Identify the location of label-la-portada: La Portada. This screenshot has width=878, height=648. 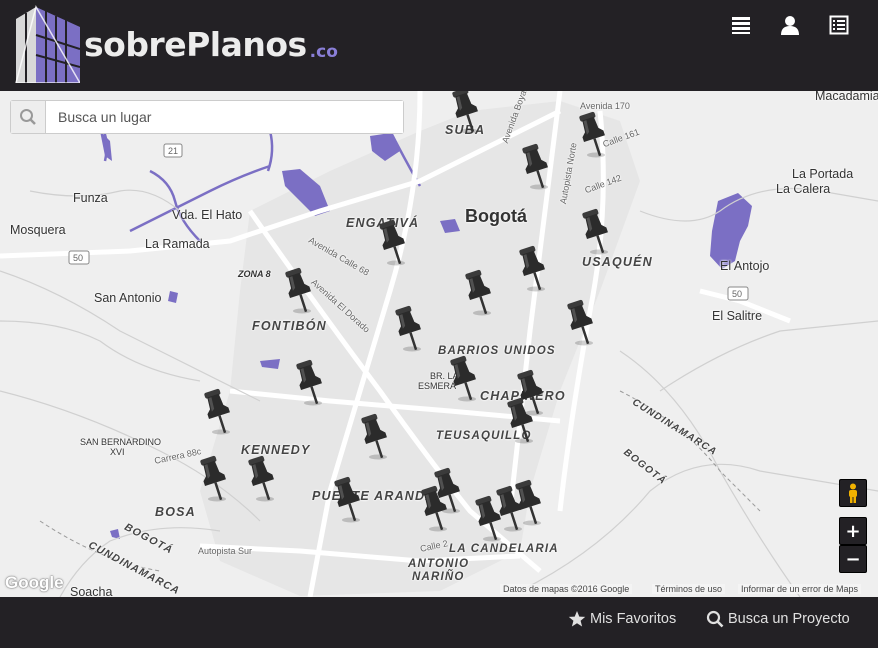
(823, 174).